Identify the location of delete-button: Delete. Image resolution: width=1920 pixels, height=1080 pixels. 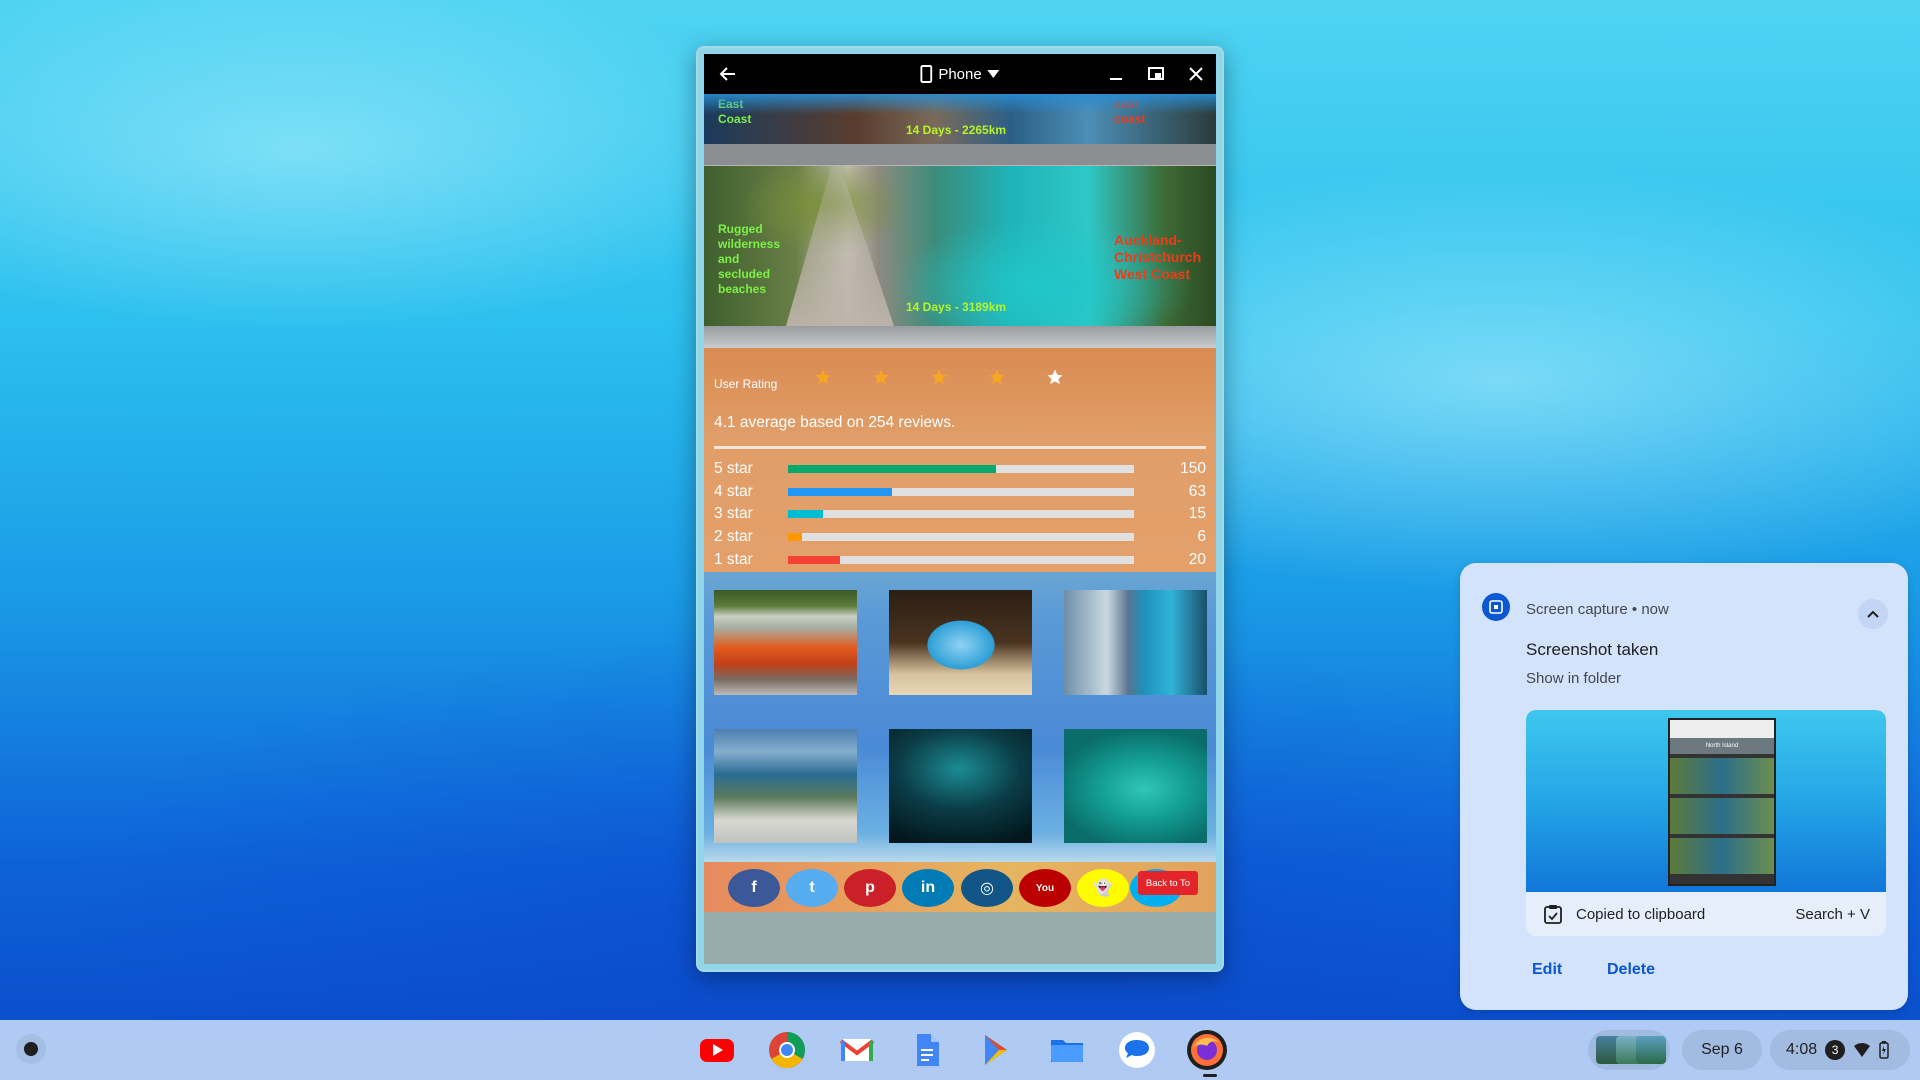
(1631, 970).